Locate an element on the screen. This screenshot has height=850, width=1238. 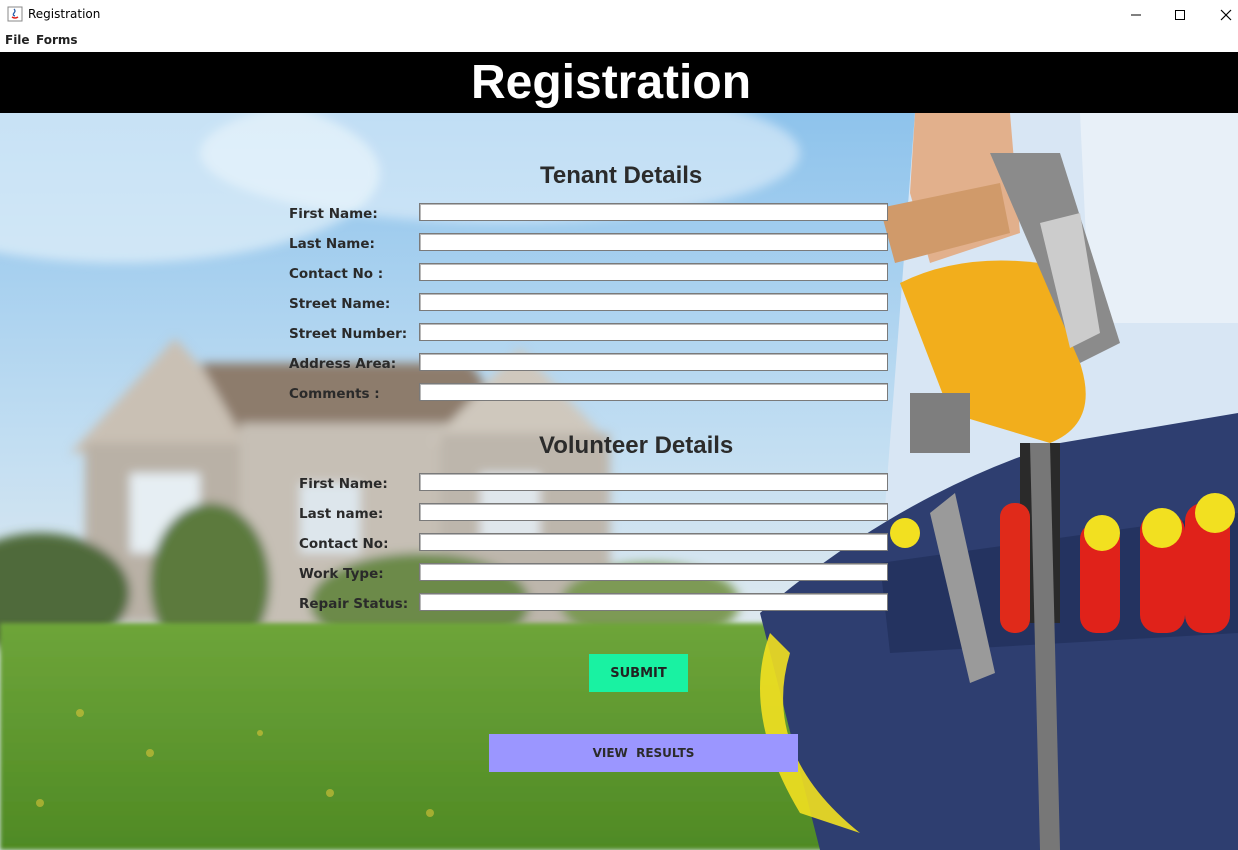
maximize-icon is located at coordinates (1180, 15).